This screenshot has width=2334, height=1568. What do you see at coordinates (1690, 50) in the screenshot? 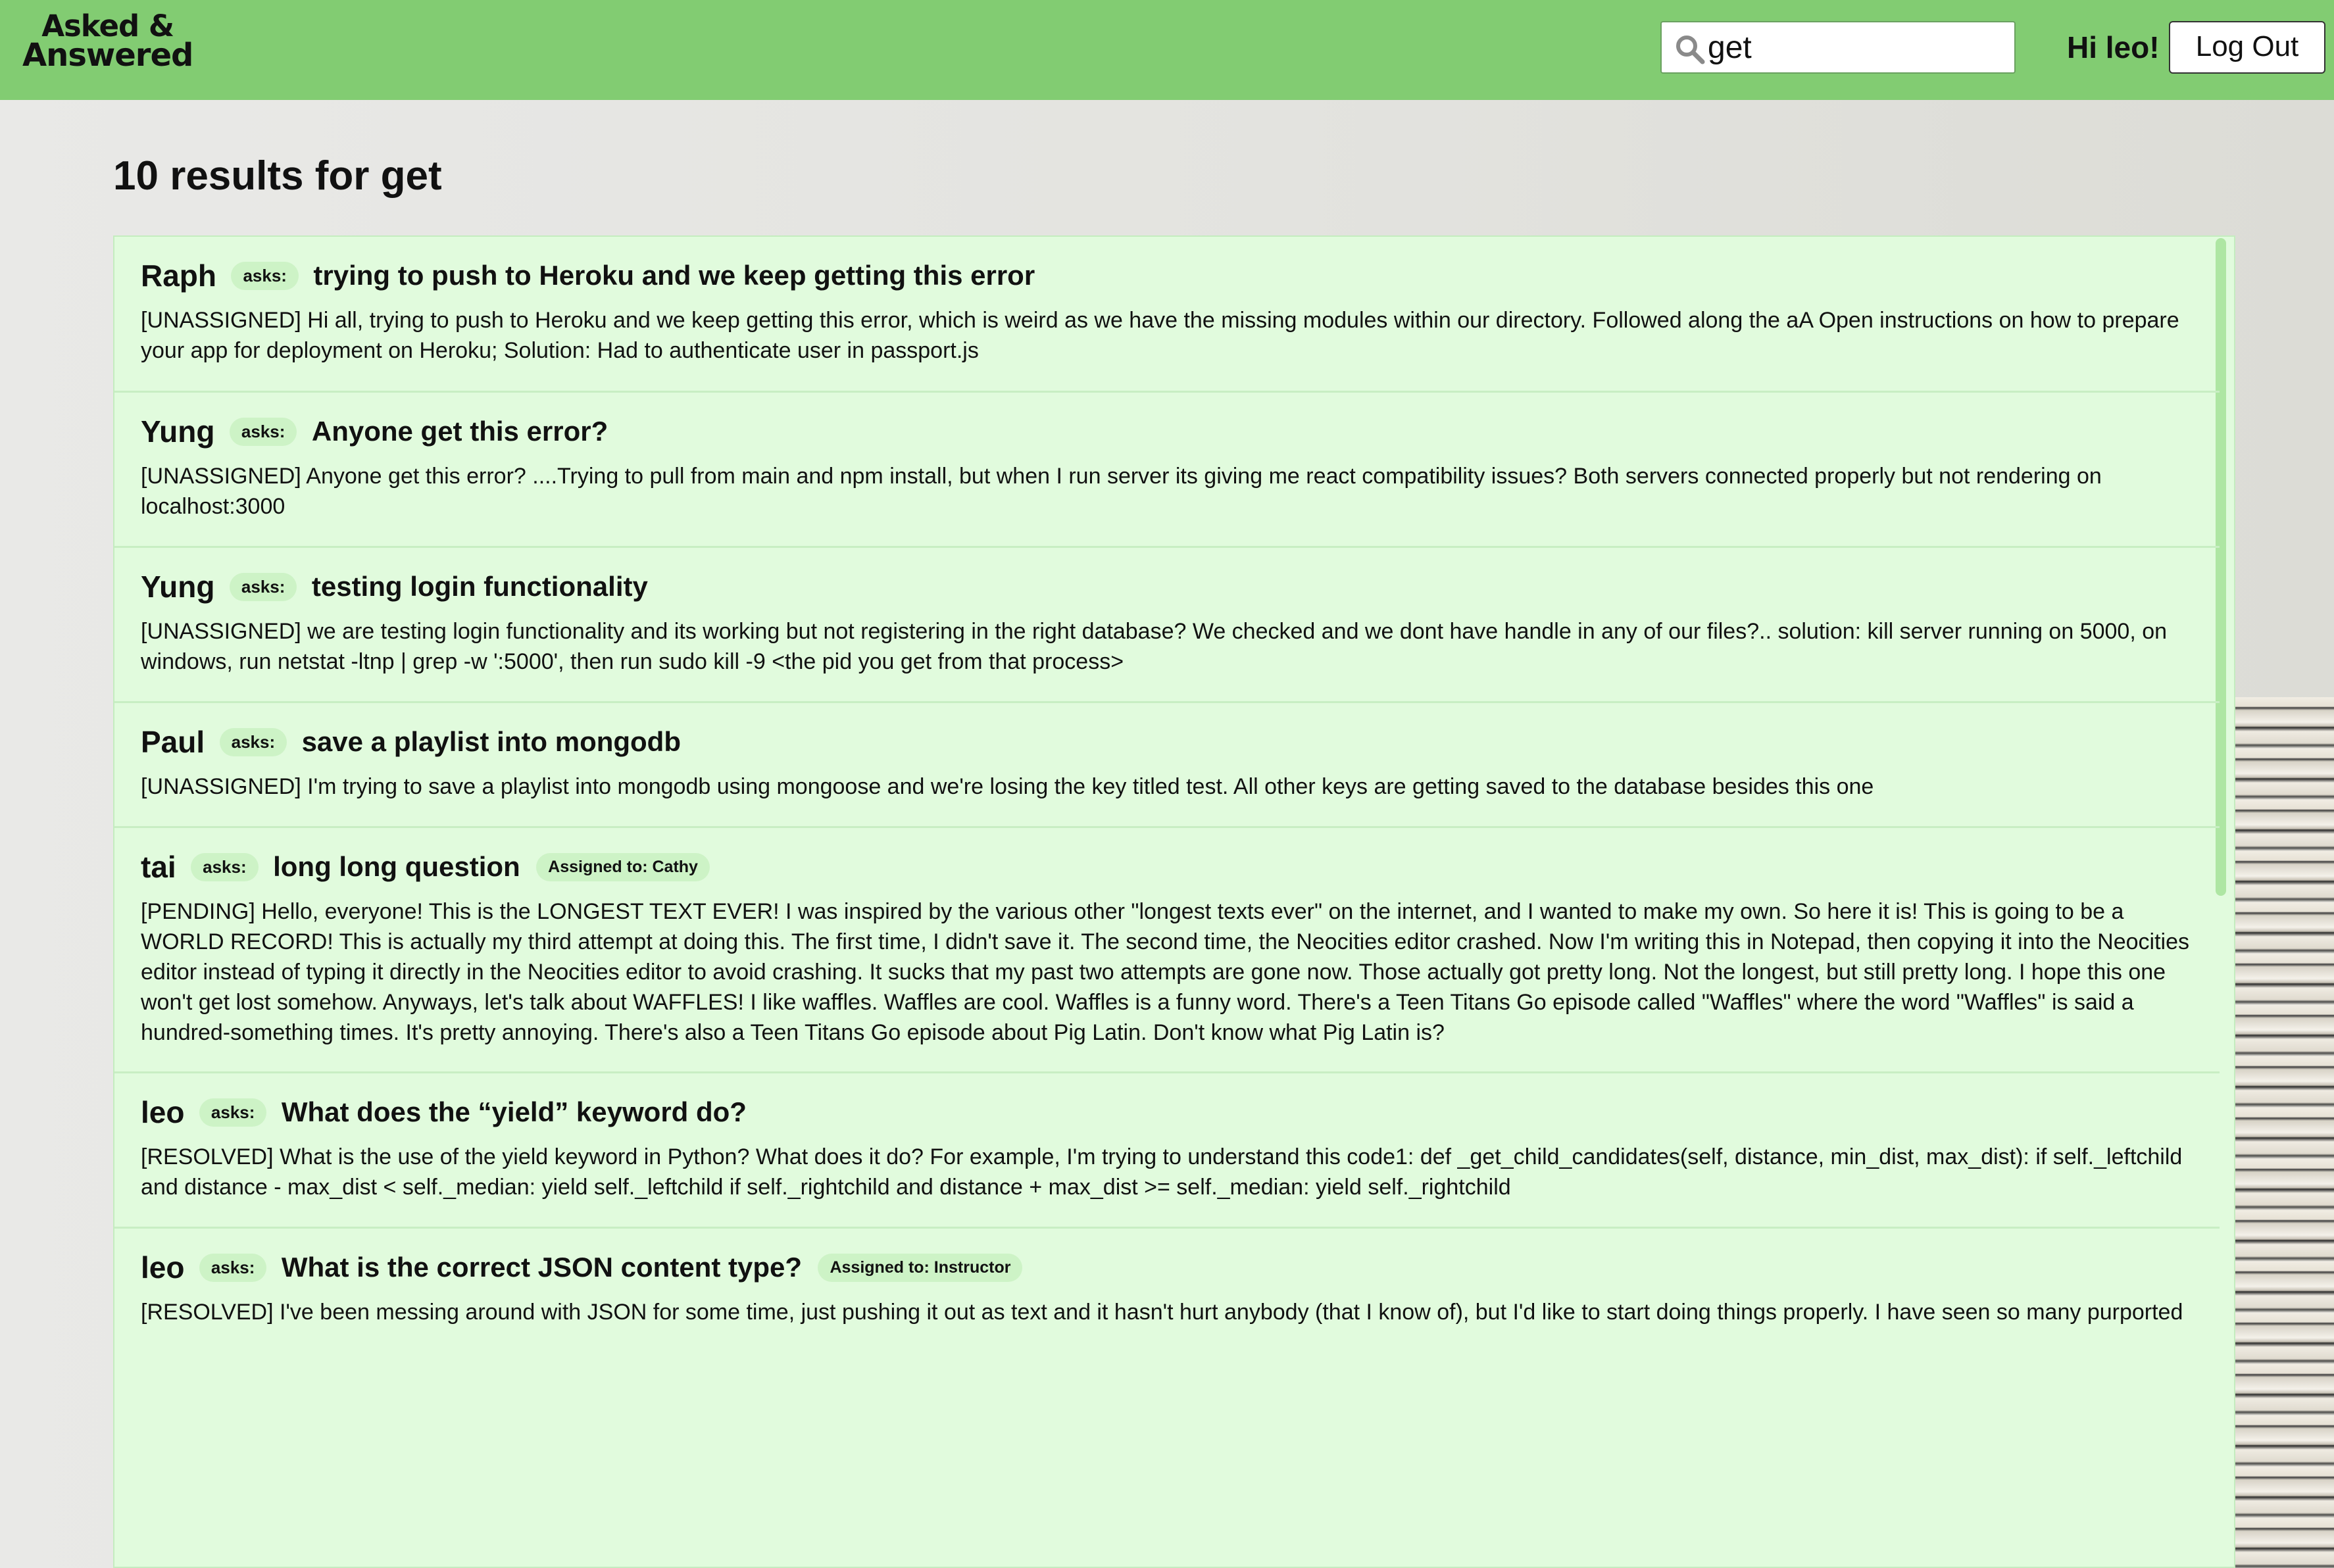
I see `search-icon` at bounding box center [1690, 50].